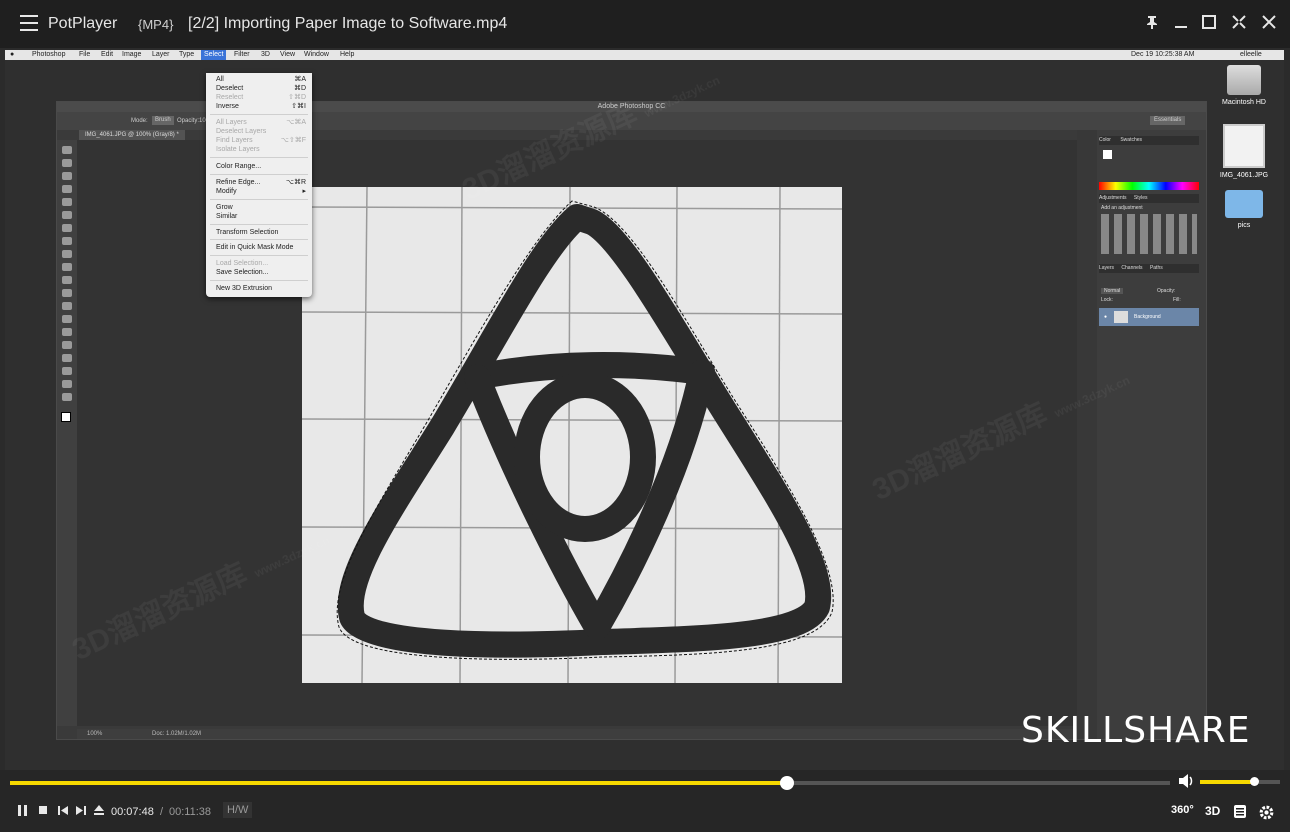 This screenshot has width=1290, height=832. What do you see at coordinates (63, 812) in the screenshot?
I see `previous-icon` at bounding box center [63, 812].